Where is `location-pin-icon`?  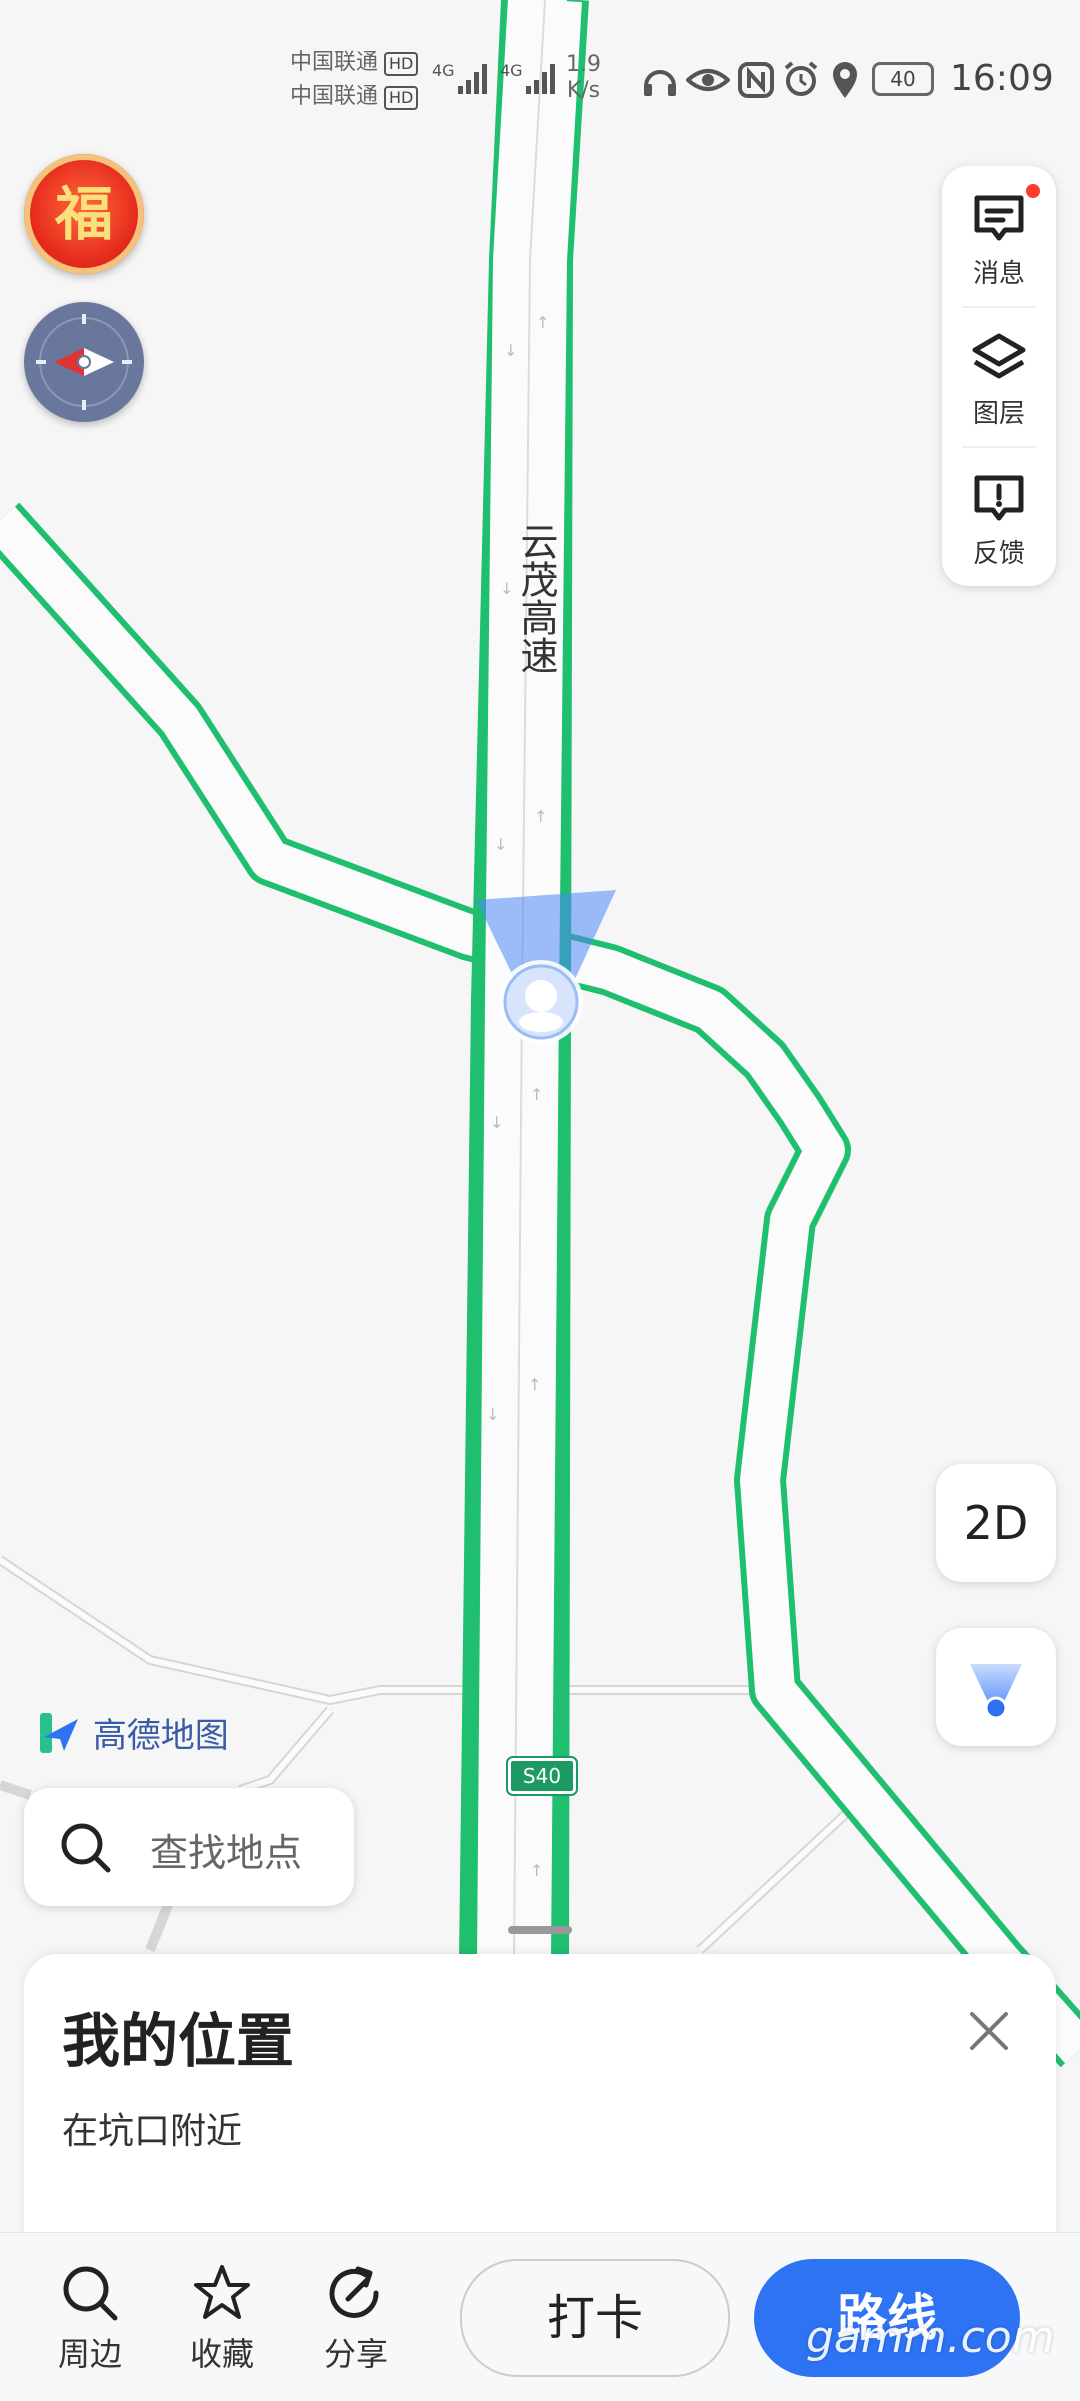 location-pin-icon is located at coordinates (845, 80).